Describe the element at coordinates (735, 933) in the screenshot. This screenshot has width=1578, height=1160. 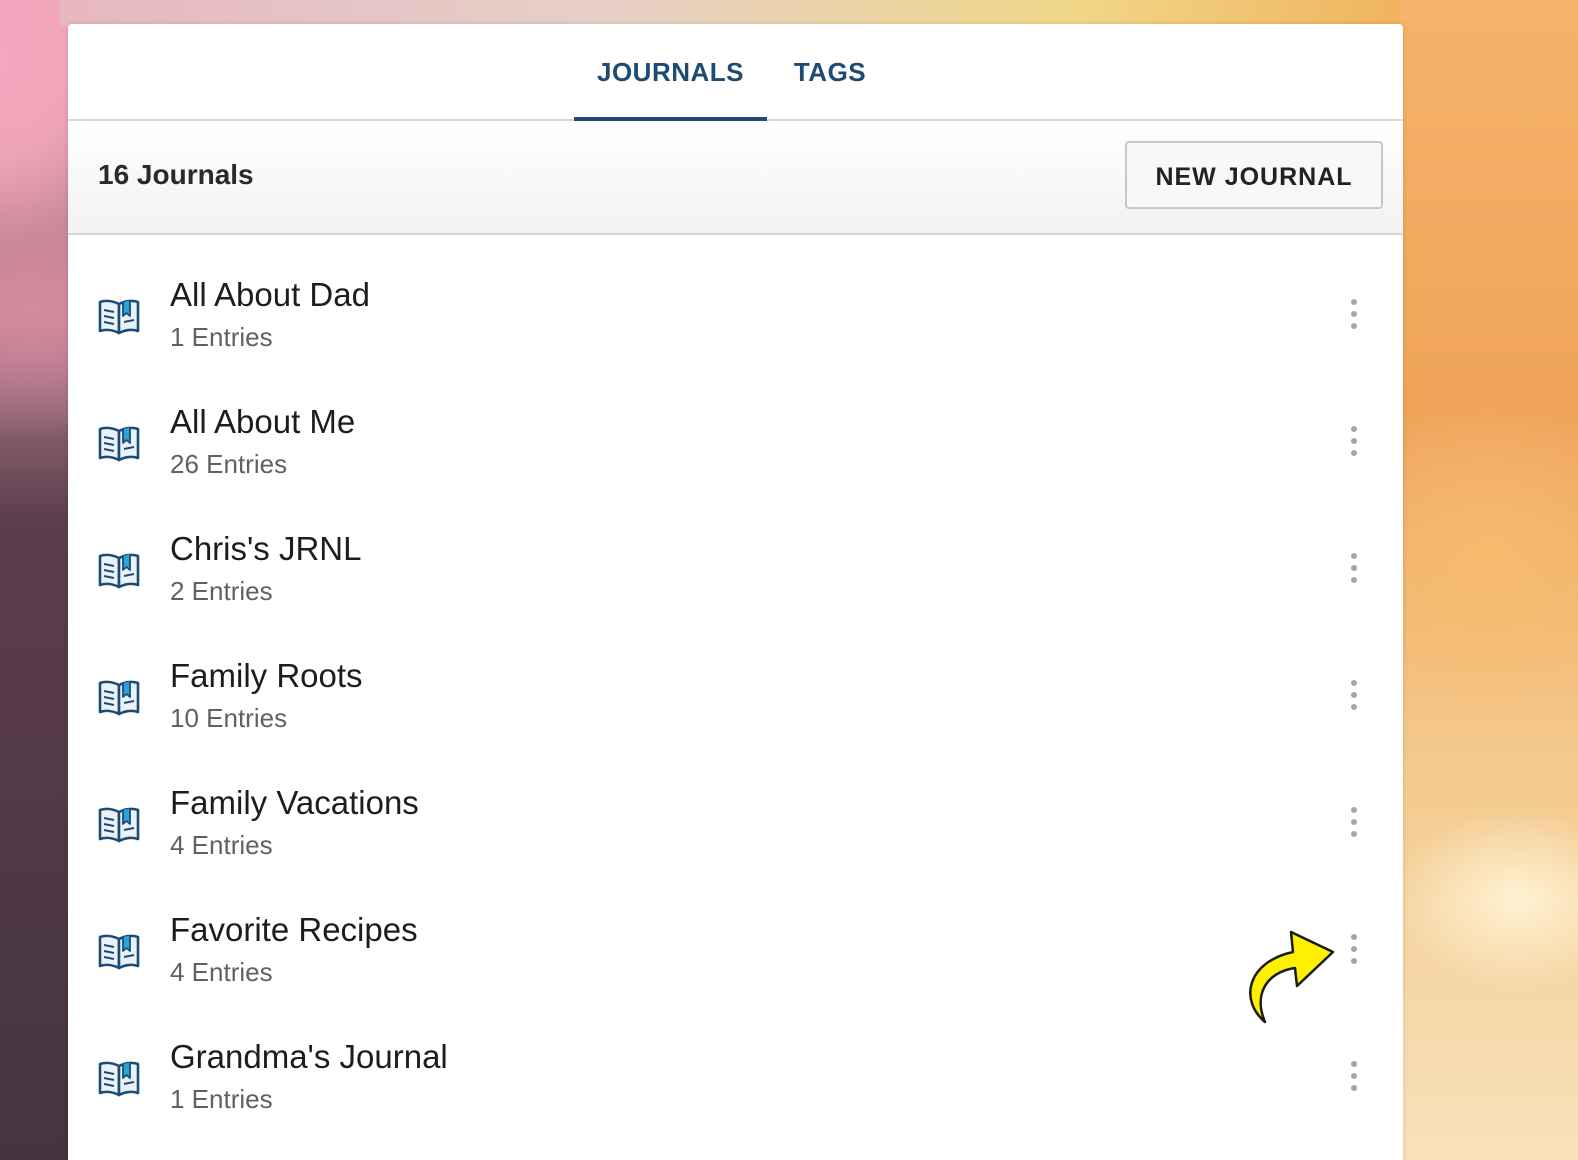
I see `journal-row: Favorite Recipes 4 Entries` at that location.